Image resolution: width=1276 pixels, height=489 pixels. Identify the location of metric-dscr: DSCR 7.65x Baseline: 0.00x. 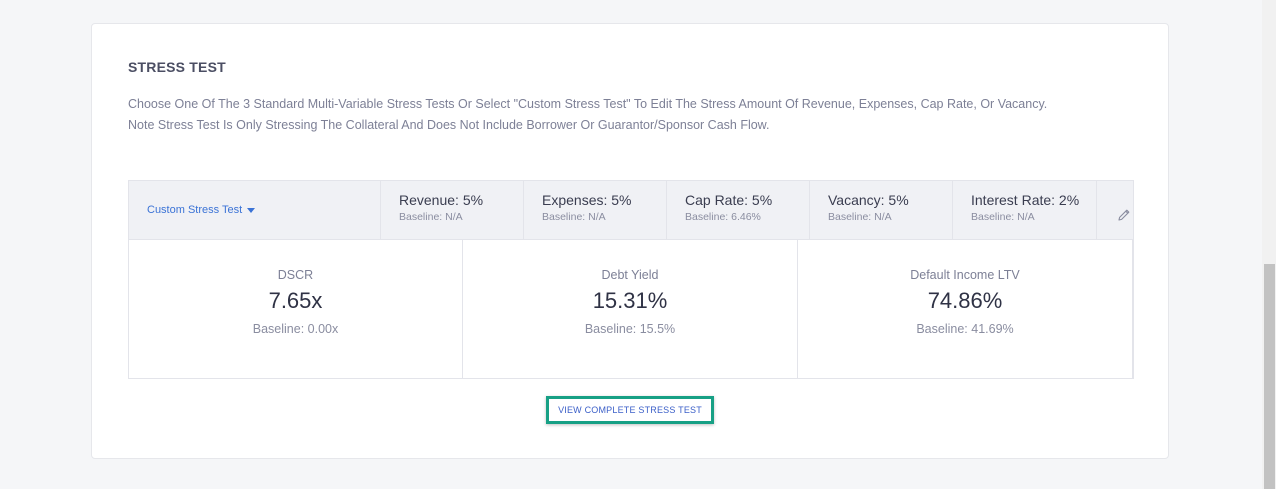
(296, 309).